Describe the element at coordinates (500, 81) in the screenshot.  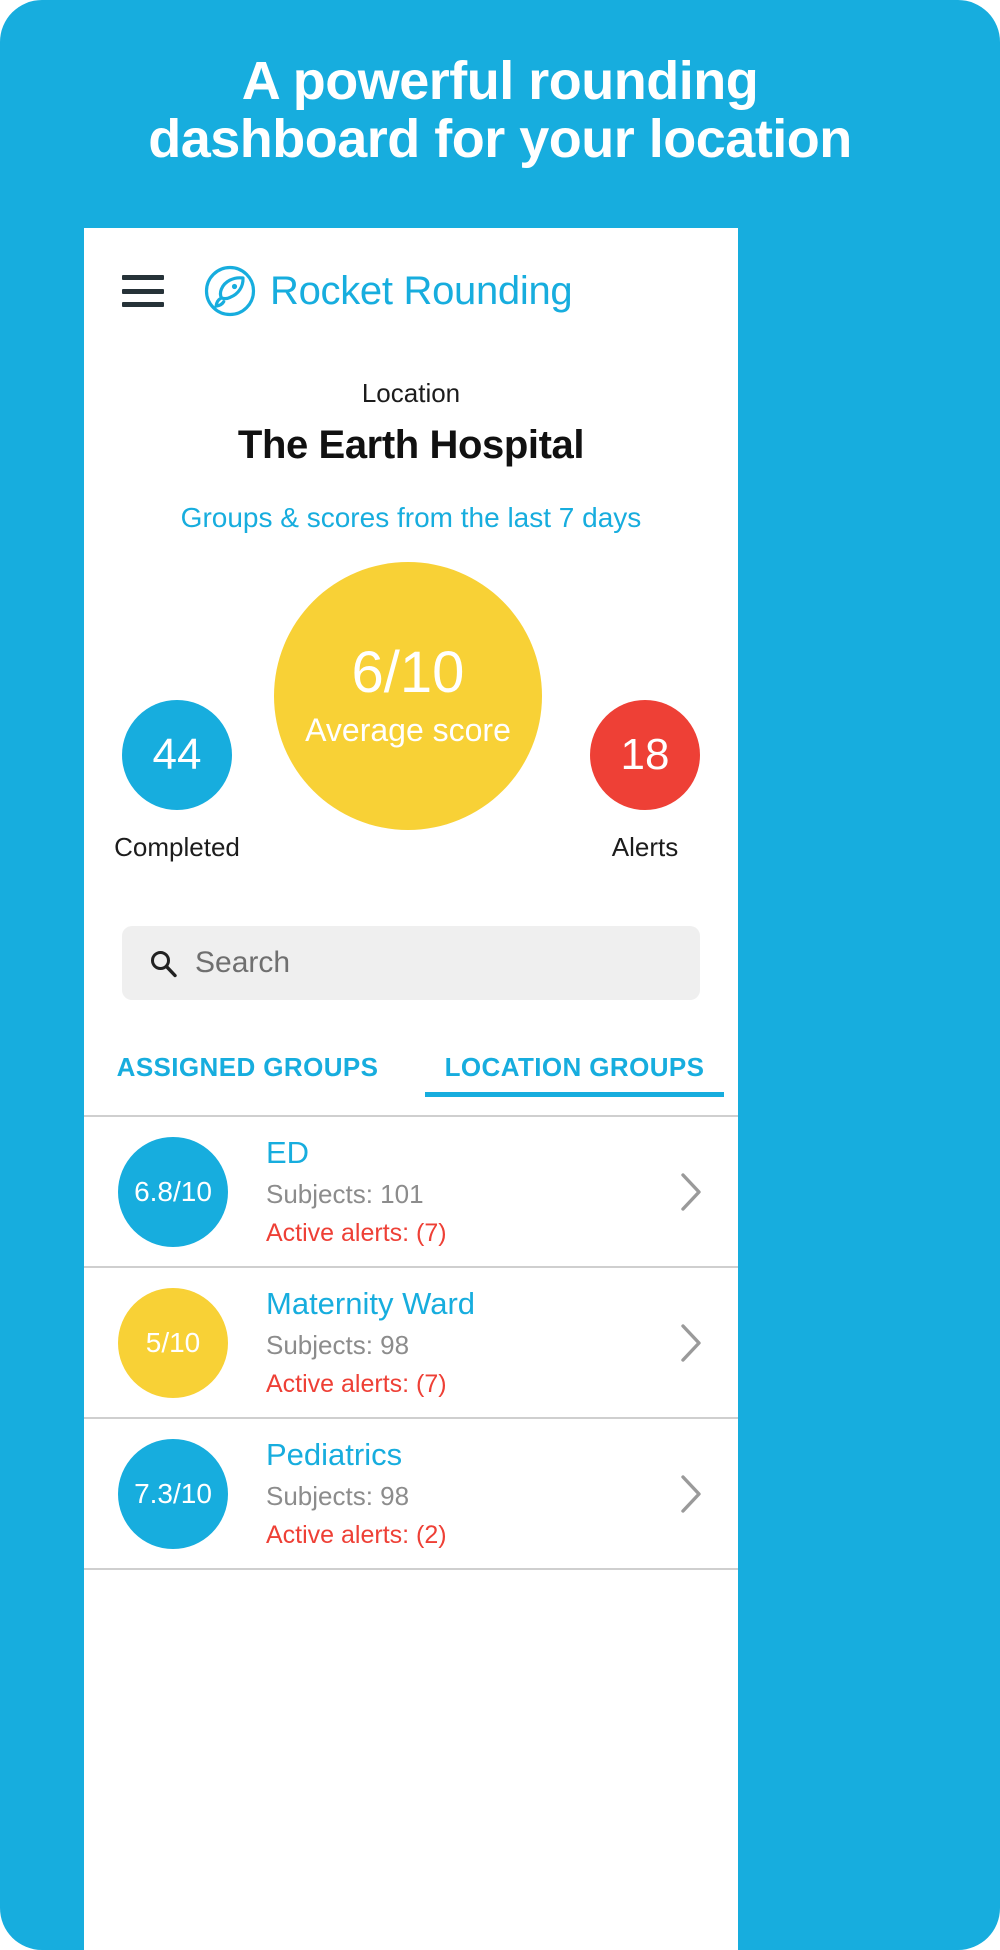
I see `promo-headline-line-1: A powerful rounding` at that location.